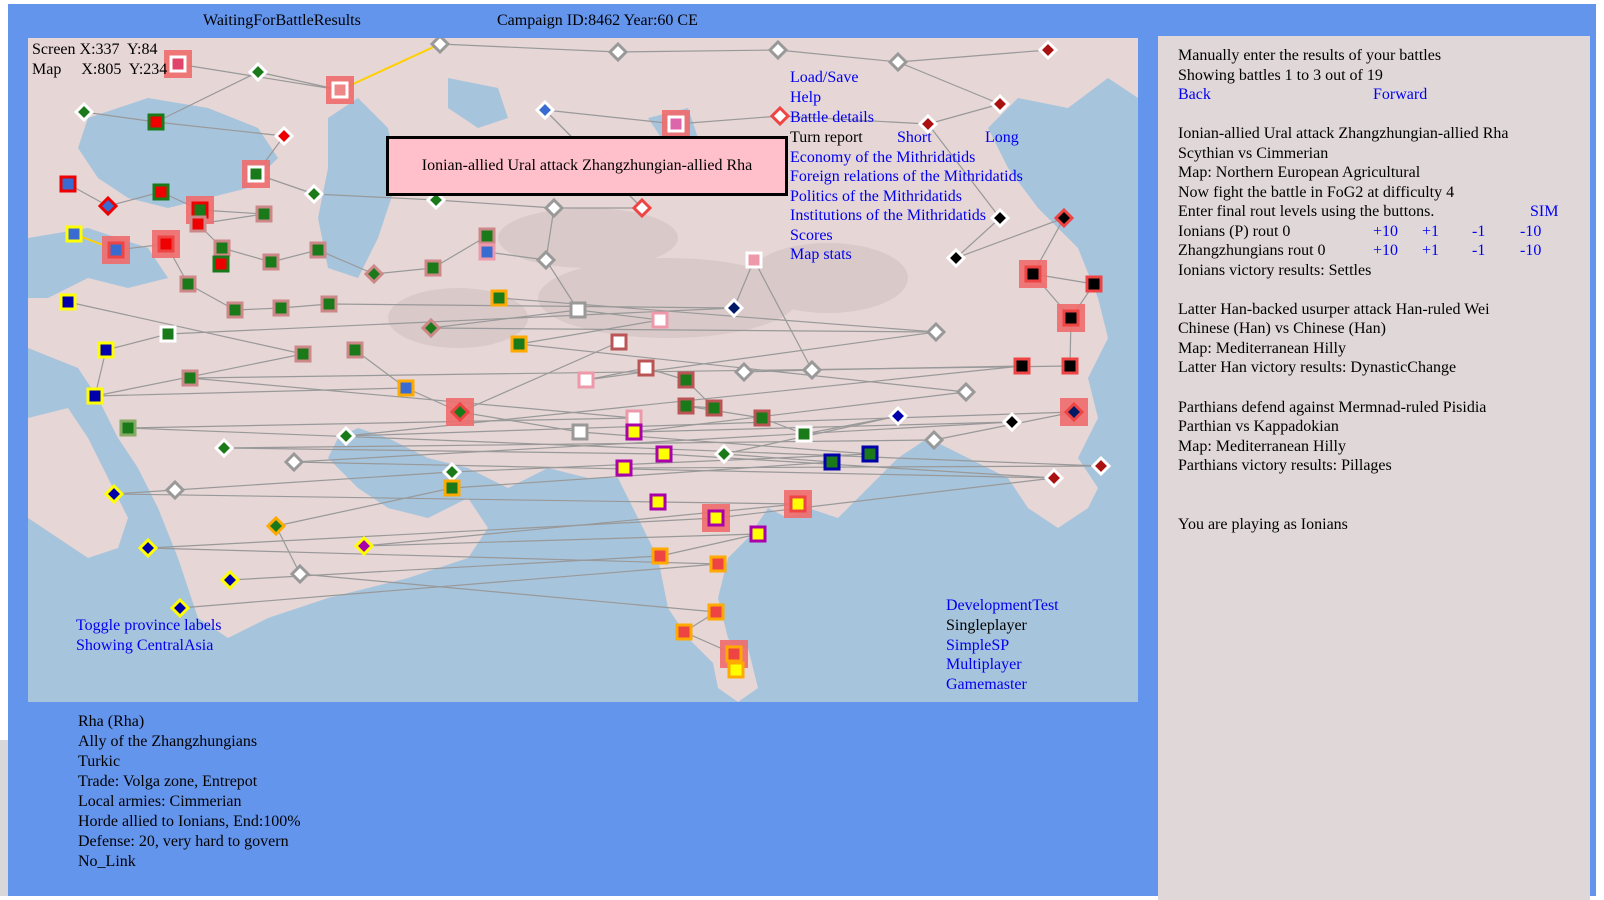 This screenshot has width=1604, height=900. I want to click on turn-report-long-link: Long, so click(1002, 138).